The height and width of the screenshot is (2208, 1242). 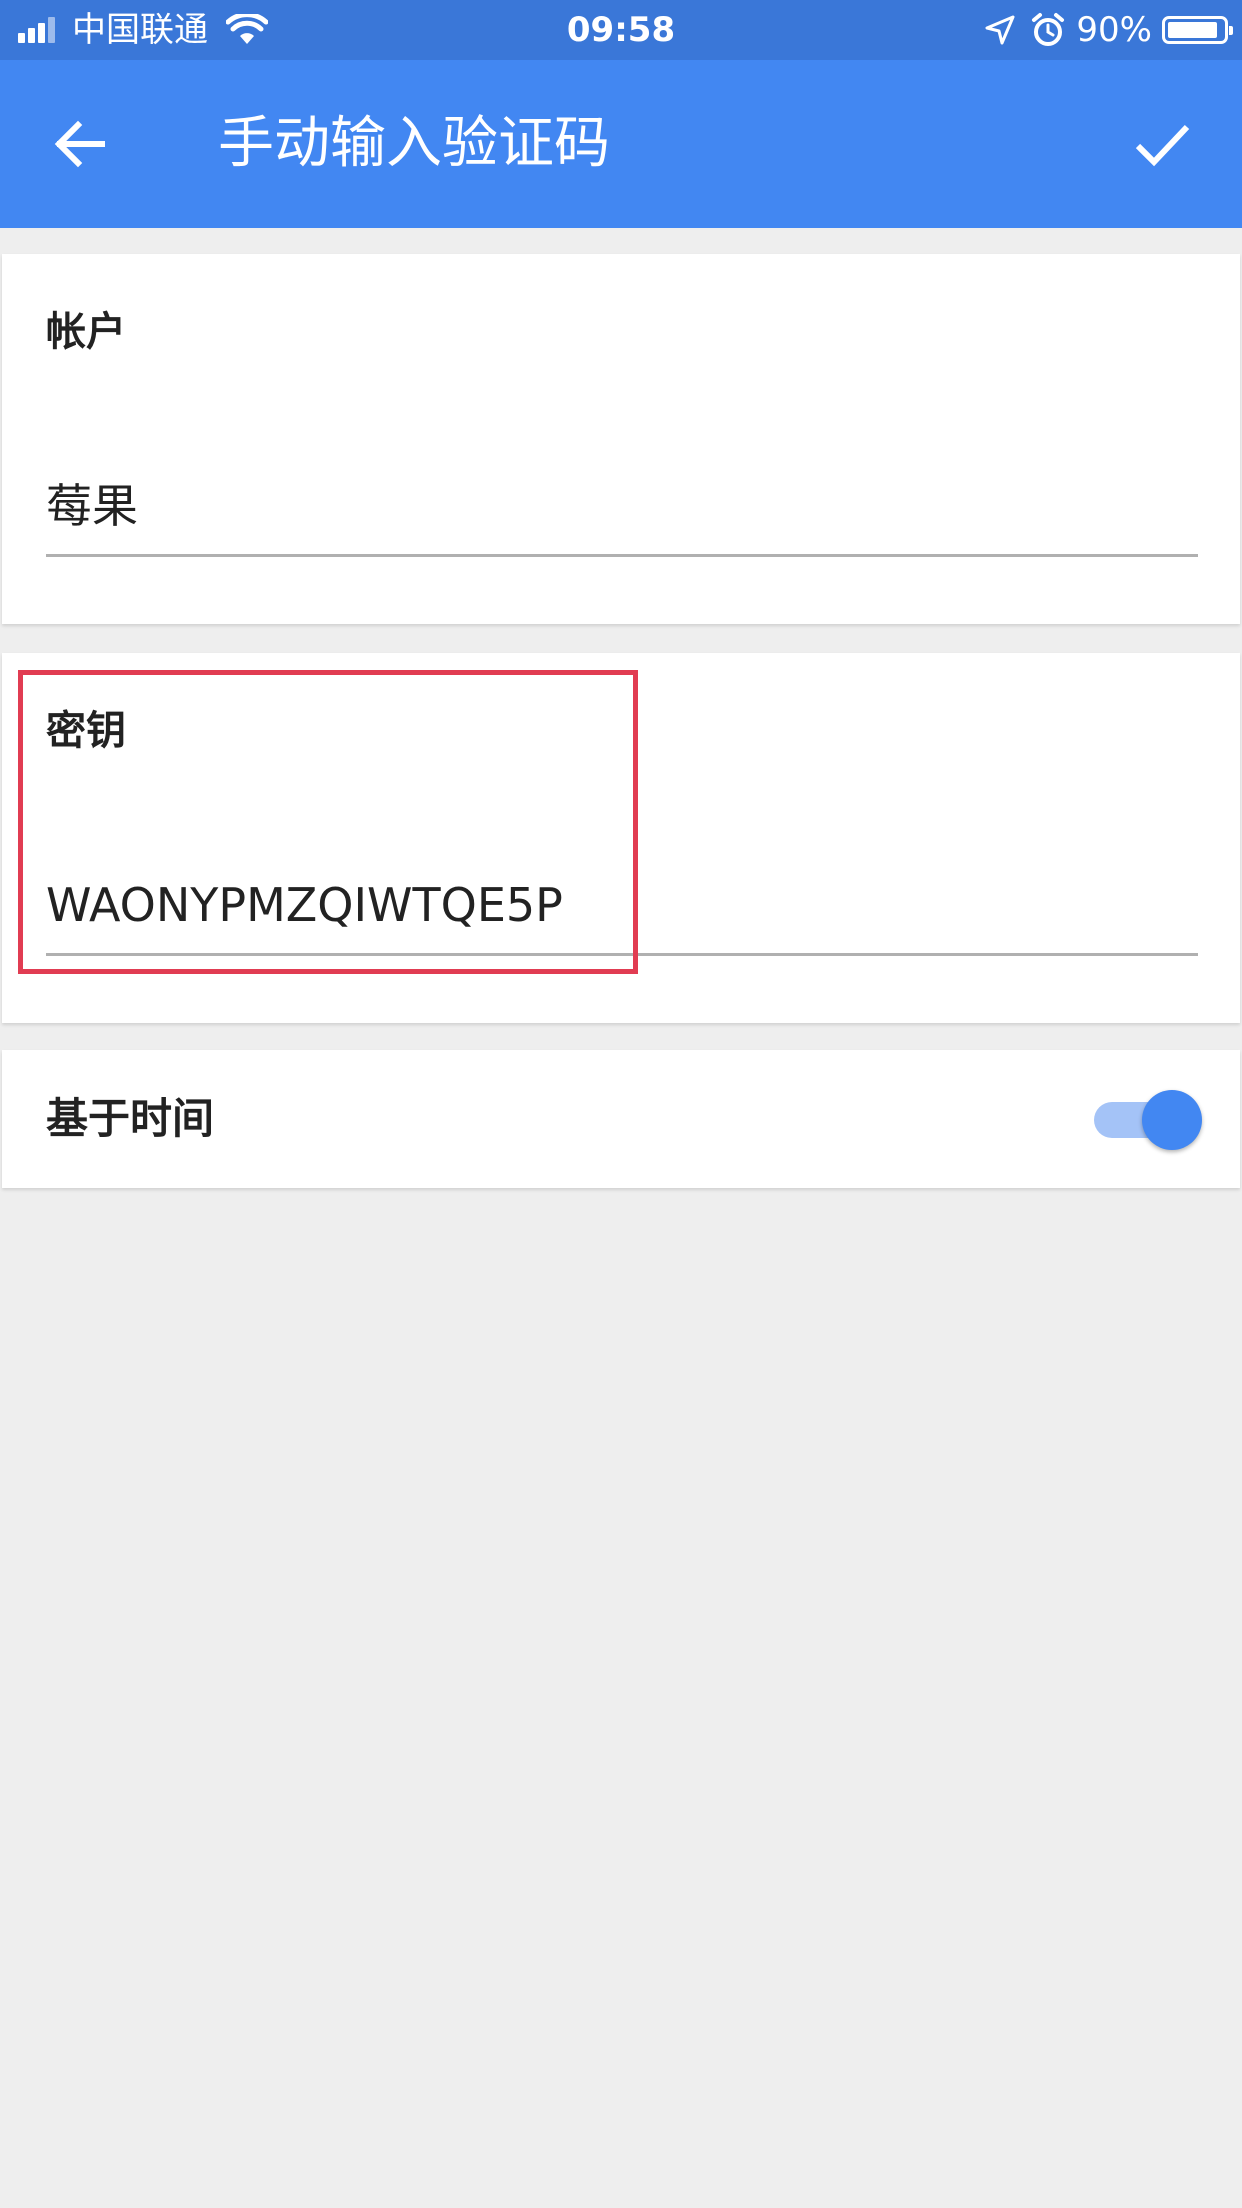 I want to click on confirm-button, so click(x=1162, y=144).